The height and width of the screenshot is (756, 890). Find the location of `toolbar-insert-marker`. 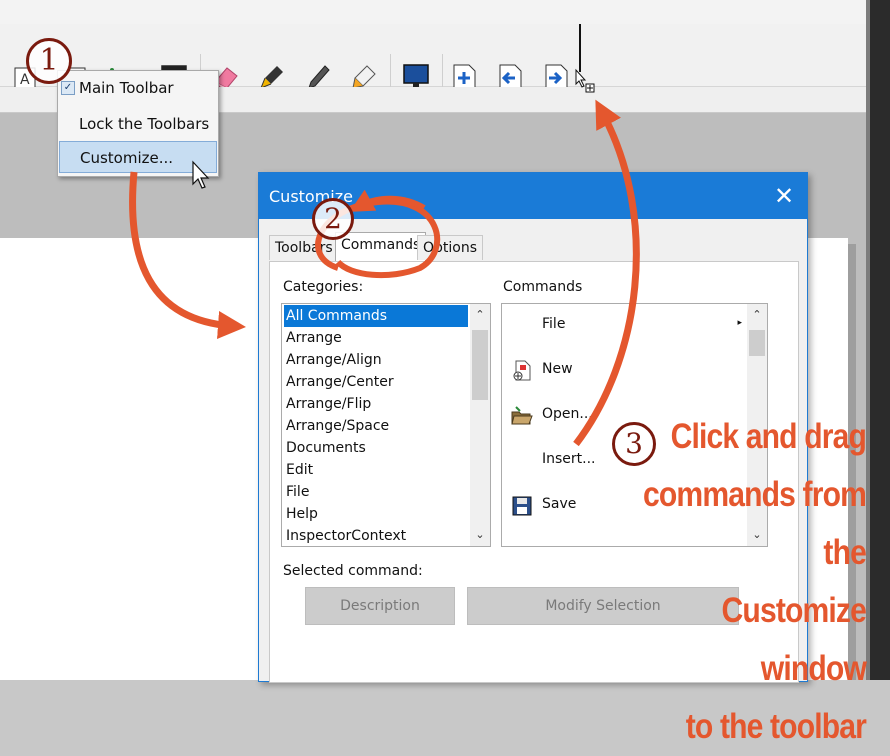

toolbar-insert-marker is located at coordinates (580, 48).